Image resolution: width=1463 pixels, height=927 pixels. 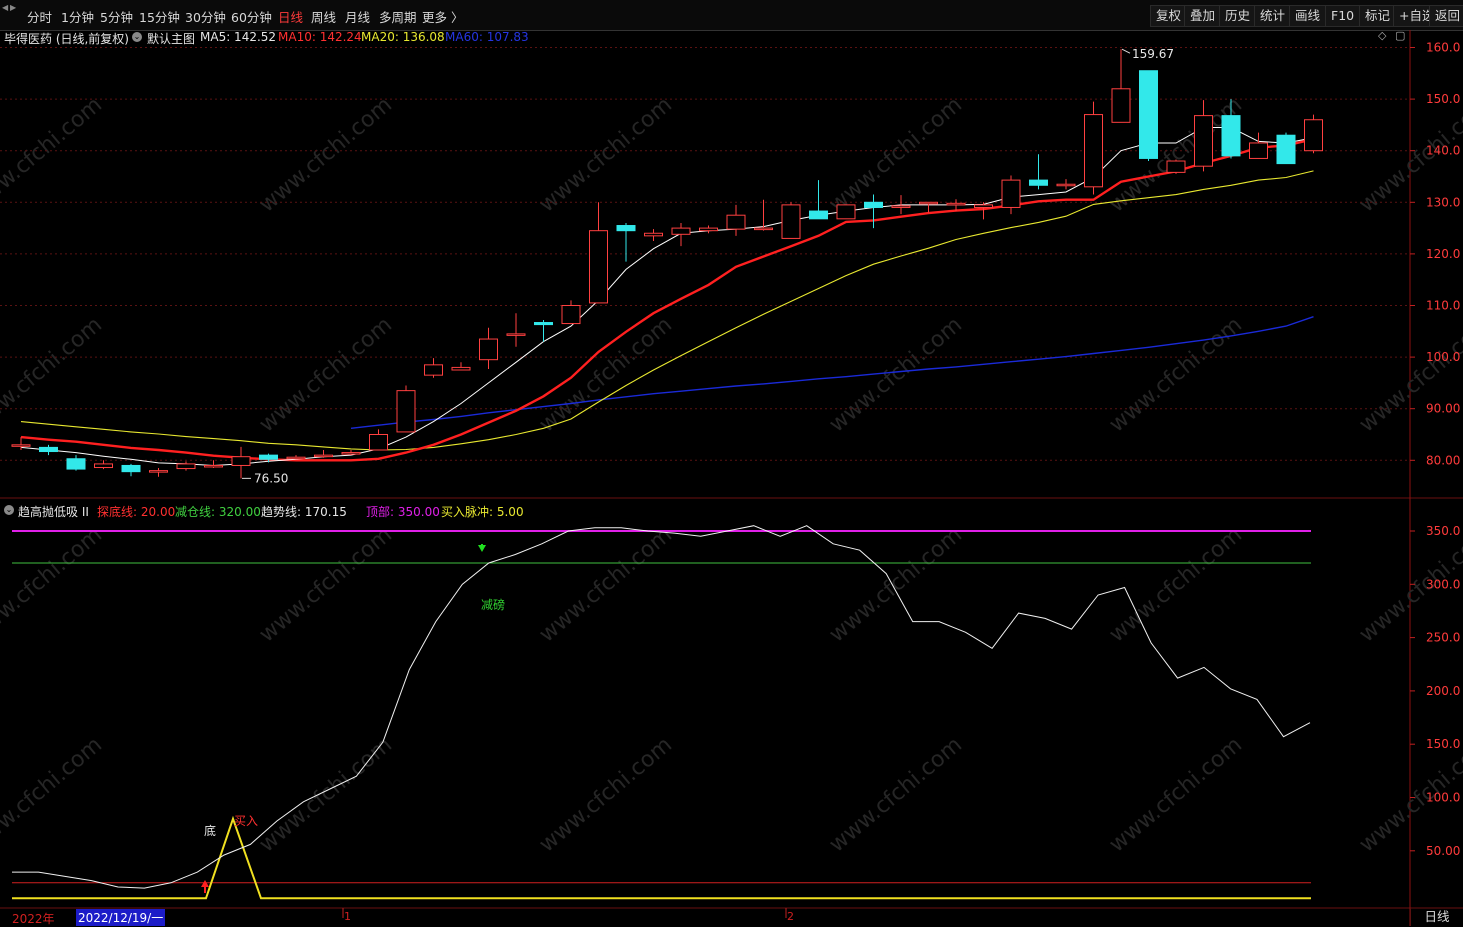 What do you see at coordinates (238, 37) in the screenshot?
I see `ma5-label: MA5: 142.52` at bounding box center [238, 37].